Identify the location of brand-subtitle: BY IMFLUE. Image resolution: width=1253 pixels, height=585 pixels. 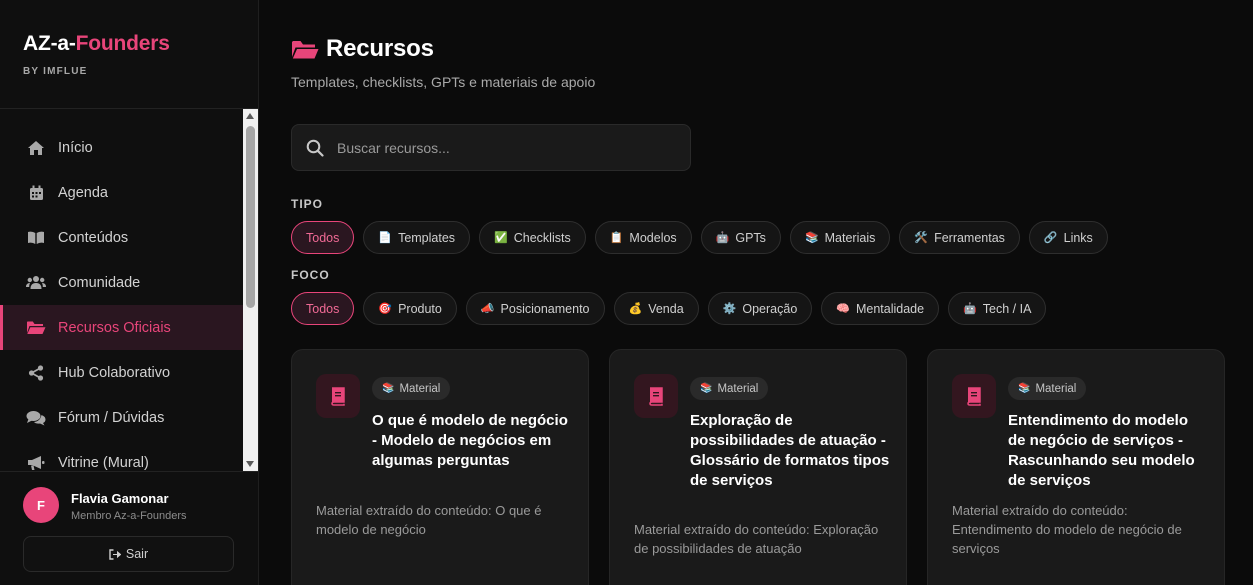
(55, 71).